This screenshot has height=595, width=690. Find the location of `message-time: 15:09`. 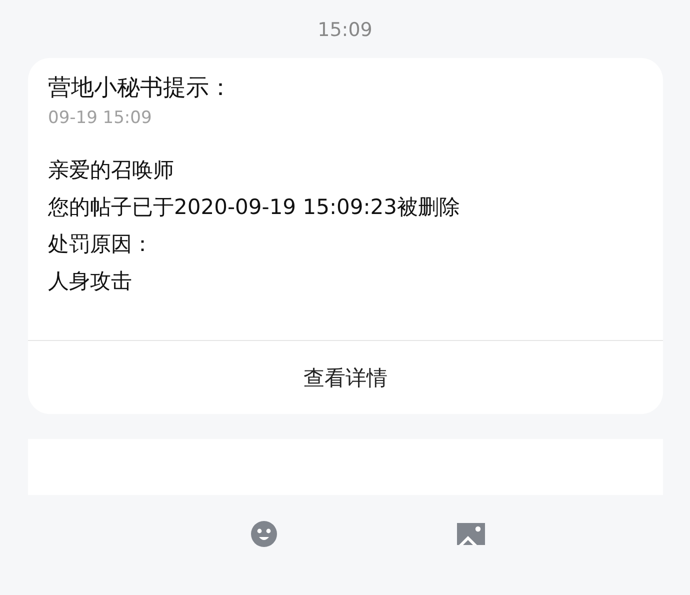

message-time: 15:09 is located at coordinates (345, 30).